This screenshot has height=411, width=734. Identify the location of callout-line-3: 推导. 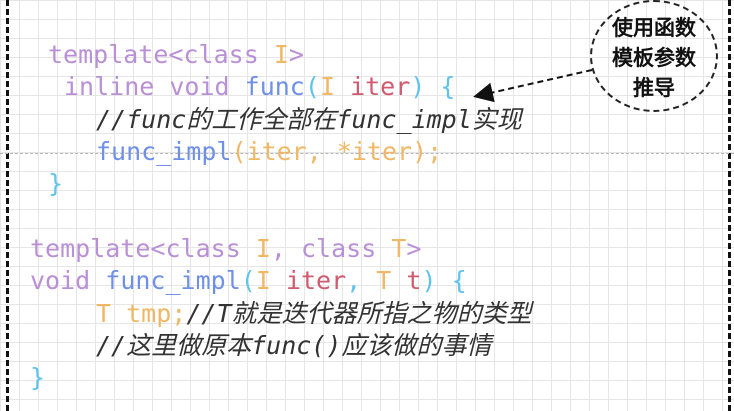
(654, 88).